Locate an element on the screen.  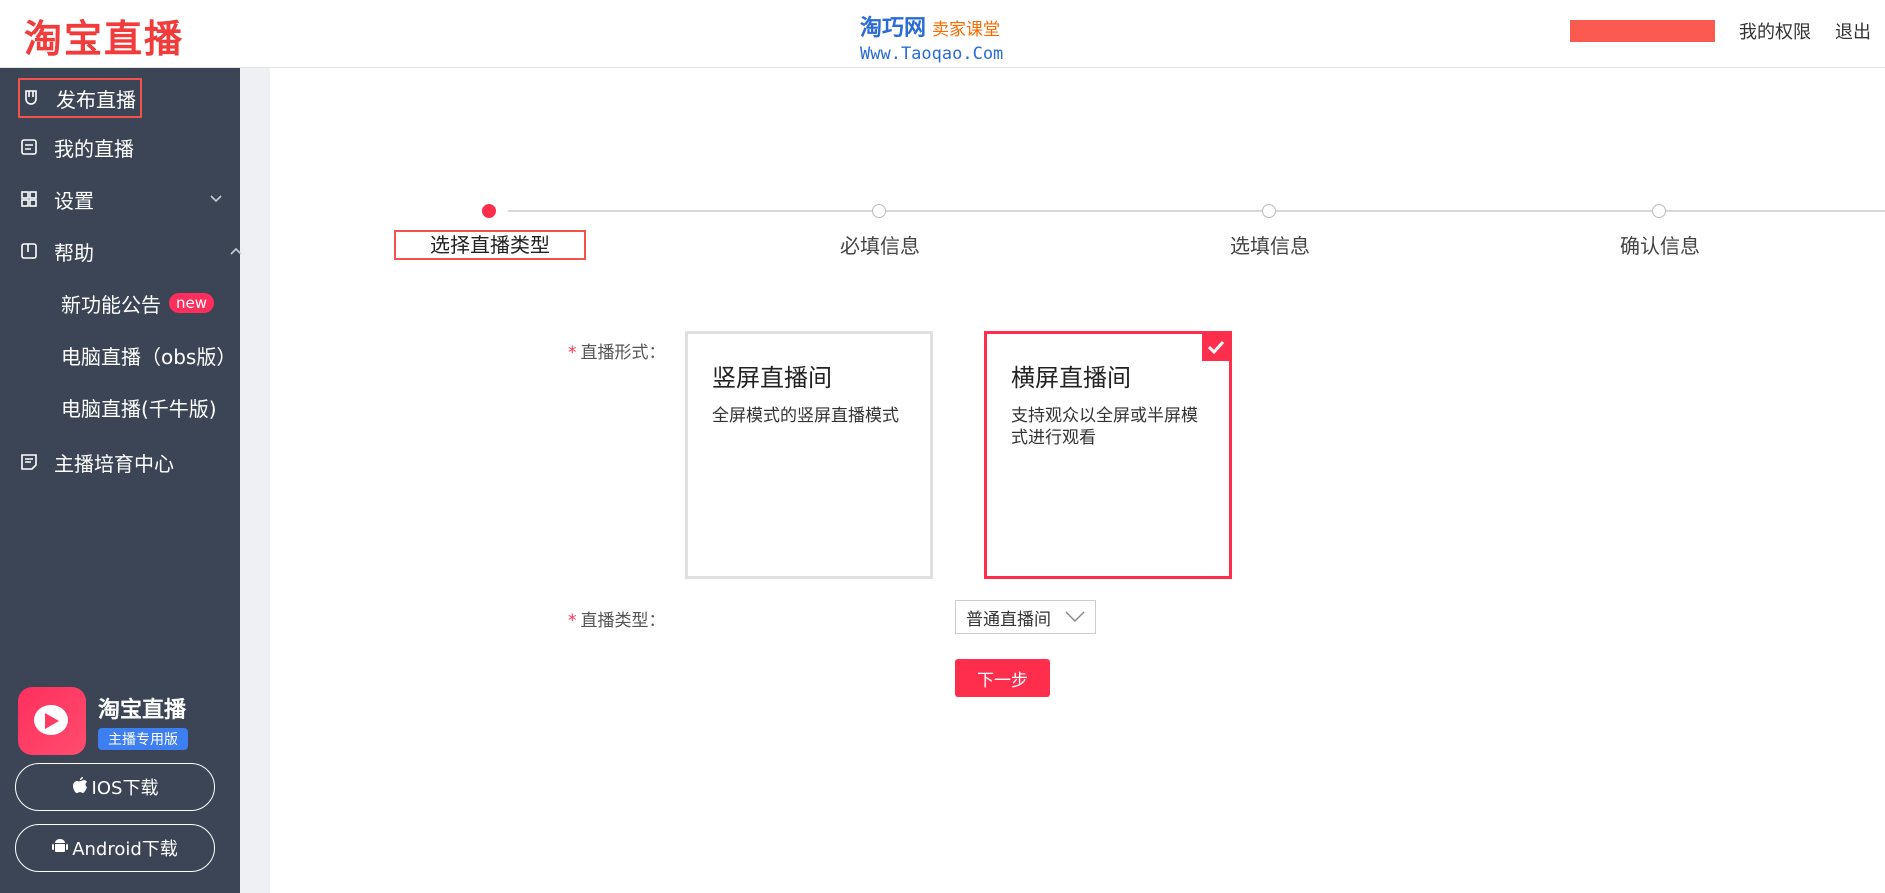
new-badge: new is located at coordinates (192, 303).